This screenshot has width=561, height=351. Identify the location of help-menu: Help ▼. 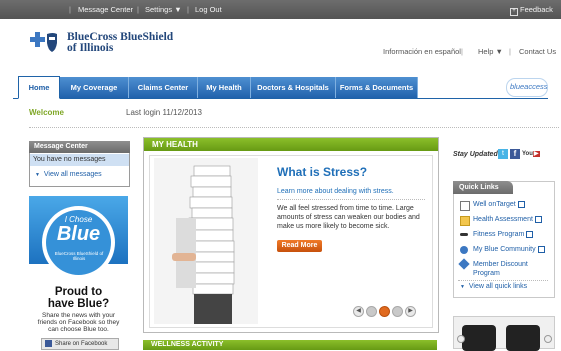
(490, 51).